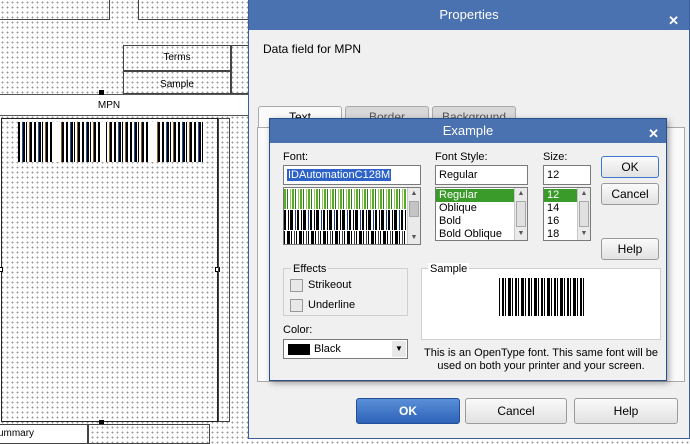 Image resolution: width=690 pixels, height=444 pixels. Describe the element at coordinates (177, 57) in the screenshot. I see `terms-label: Terms` at that location.